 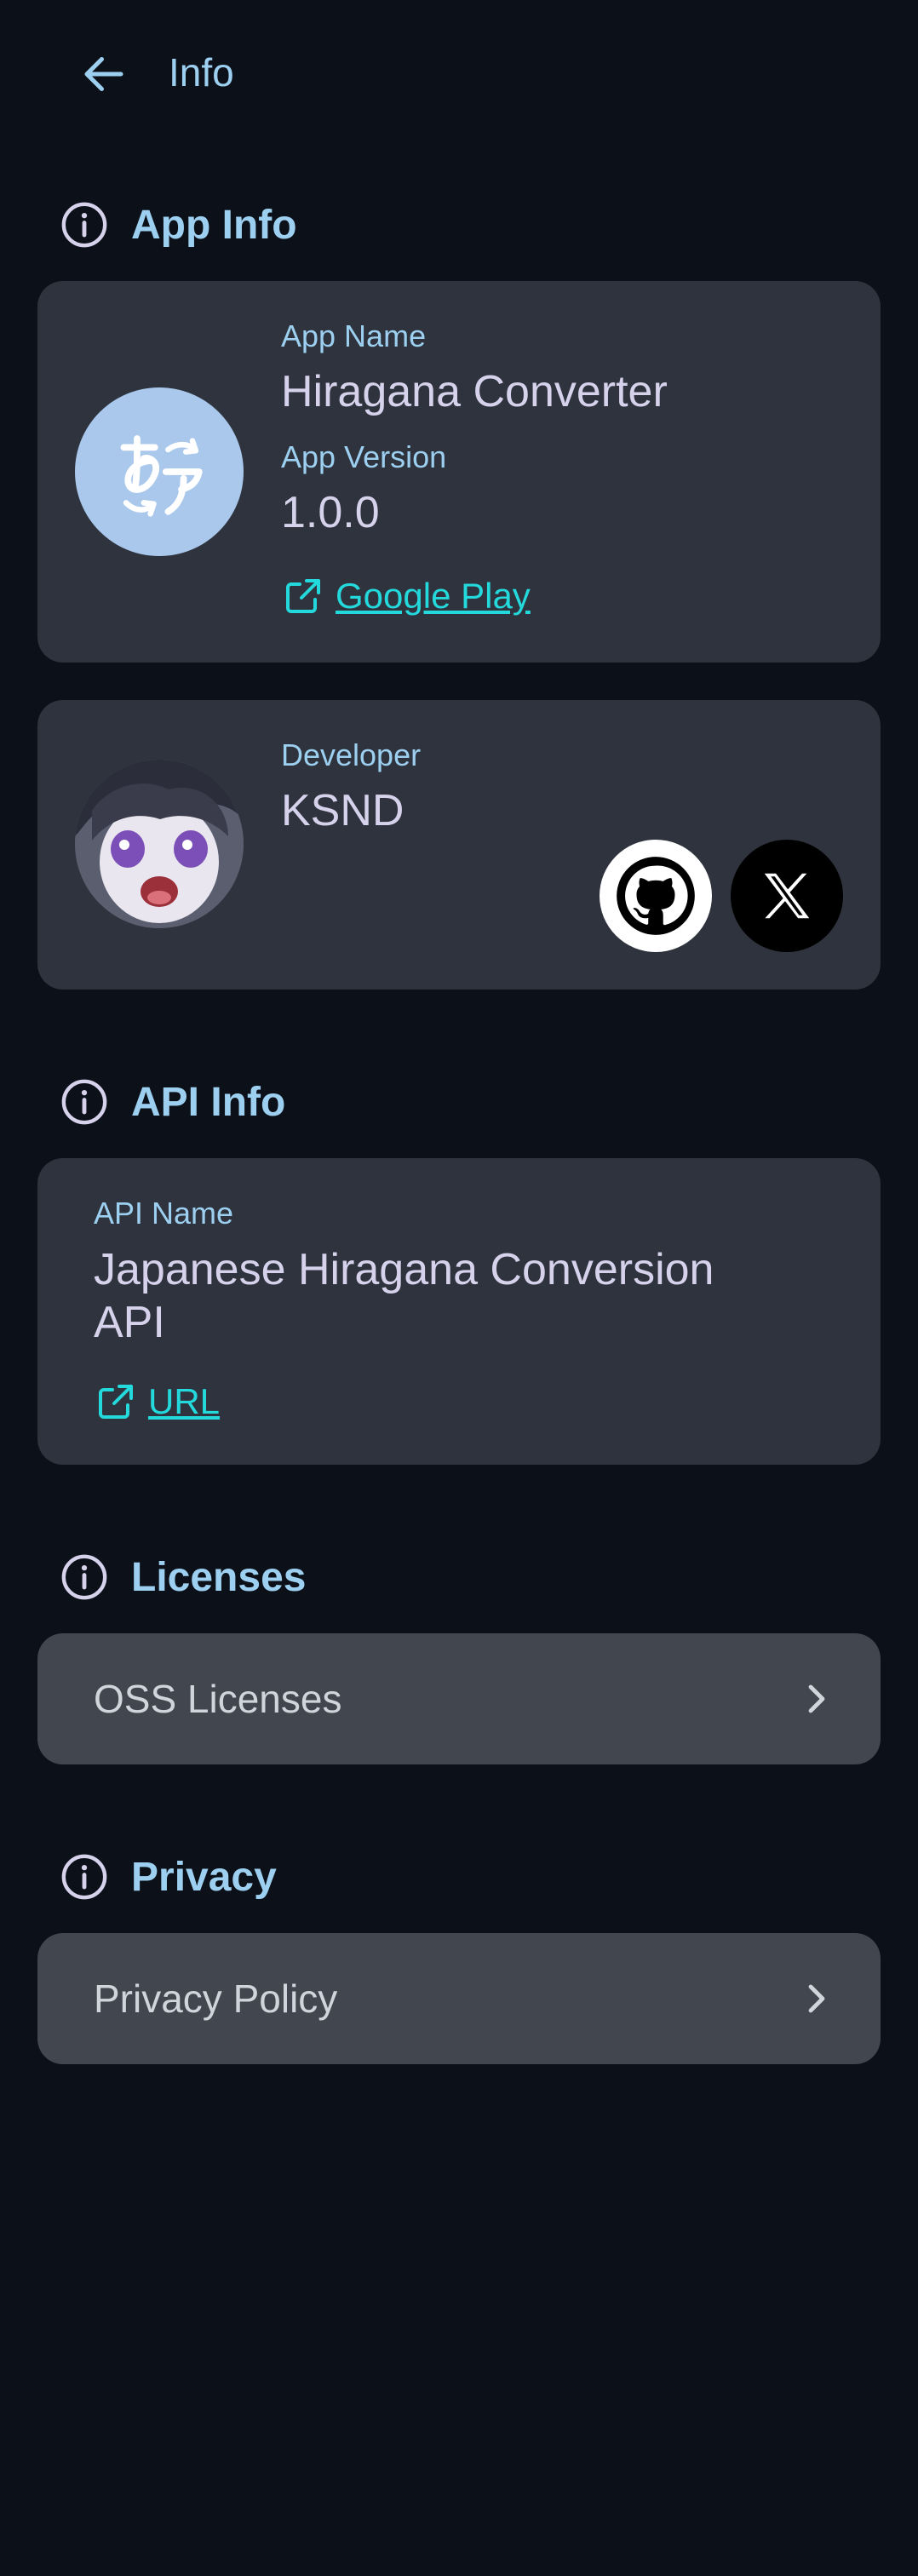 I want to click on top-app-bar: Info, so click(x=459, y=75).